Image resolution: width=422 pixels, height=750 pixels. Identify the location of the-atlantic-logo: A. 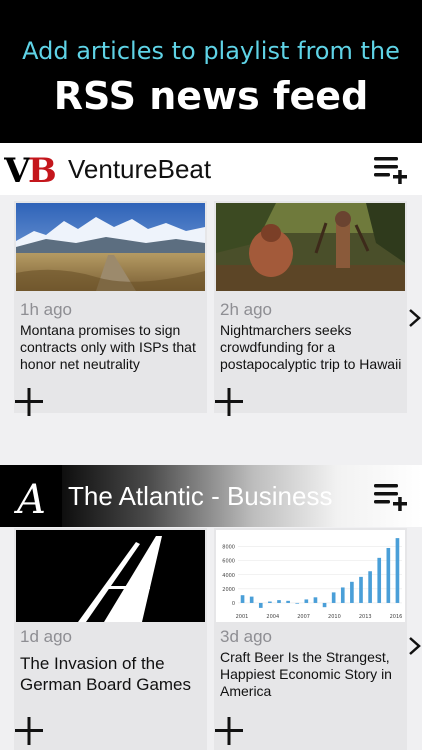
(31, 496).